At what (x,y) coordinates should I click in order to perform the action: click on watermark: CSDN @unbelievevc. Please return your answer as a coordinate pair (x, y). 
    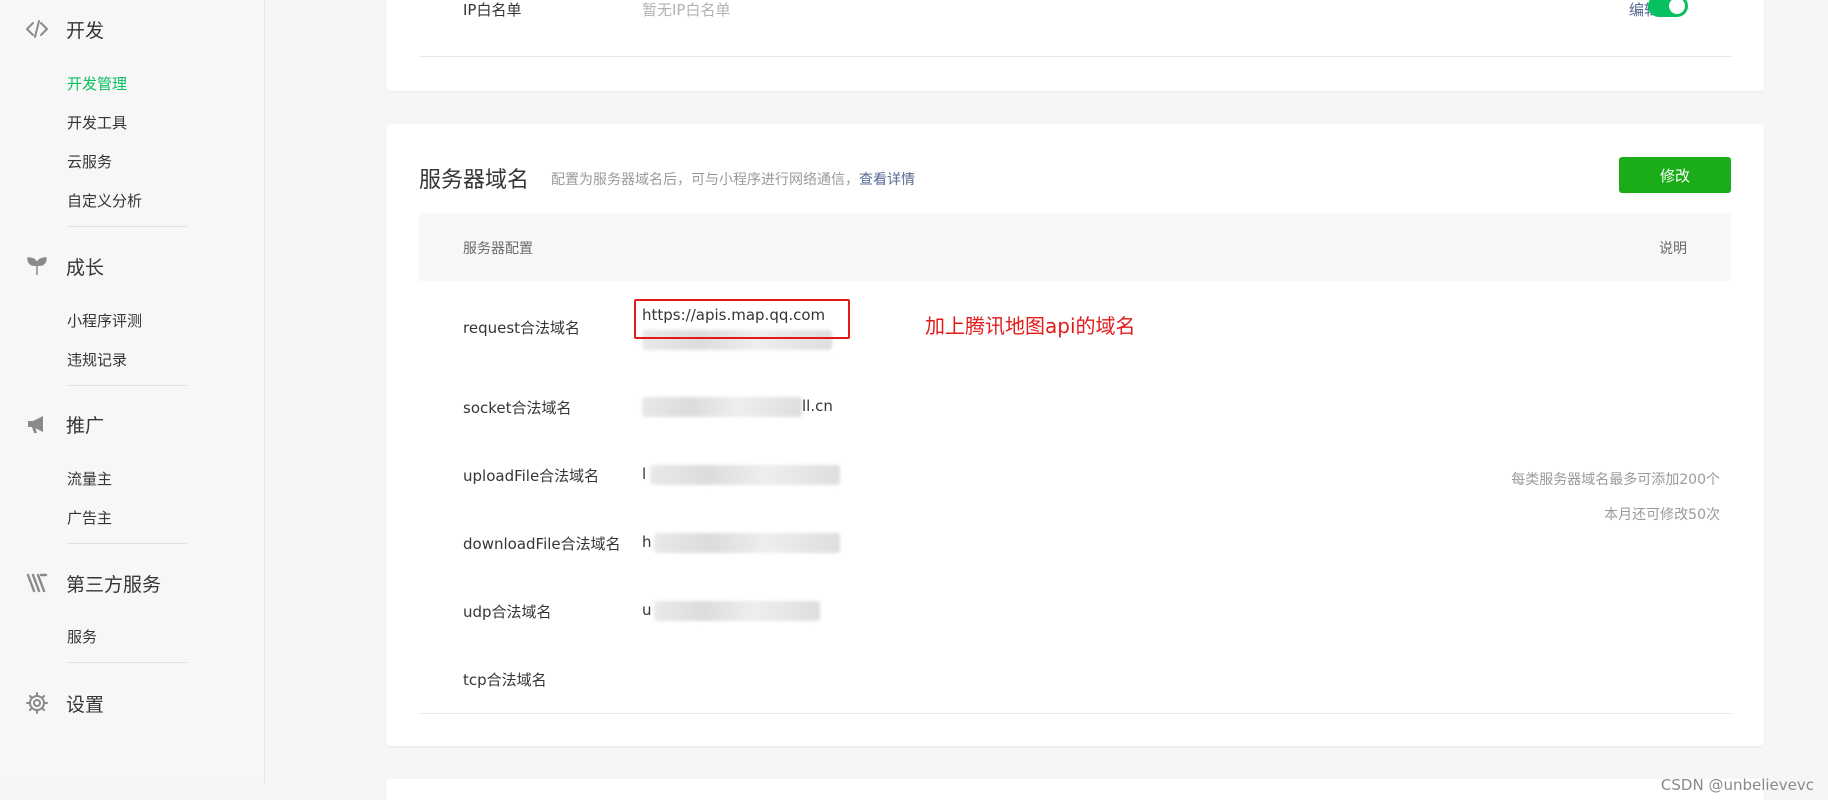
    Looking at the image, I should click on (1737, 785).